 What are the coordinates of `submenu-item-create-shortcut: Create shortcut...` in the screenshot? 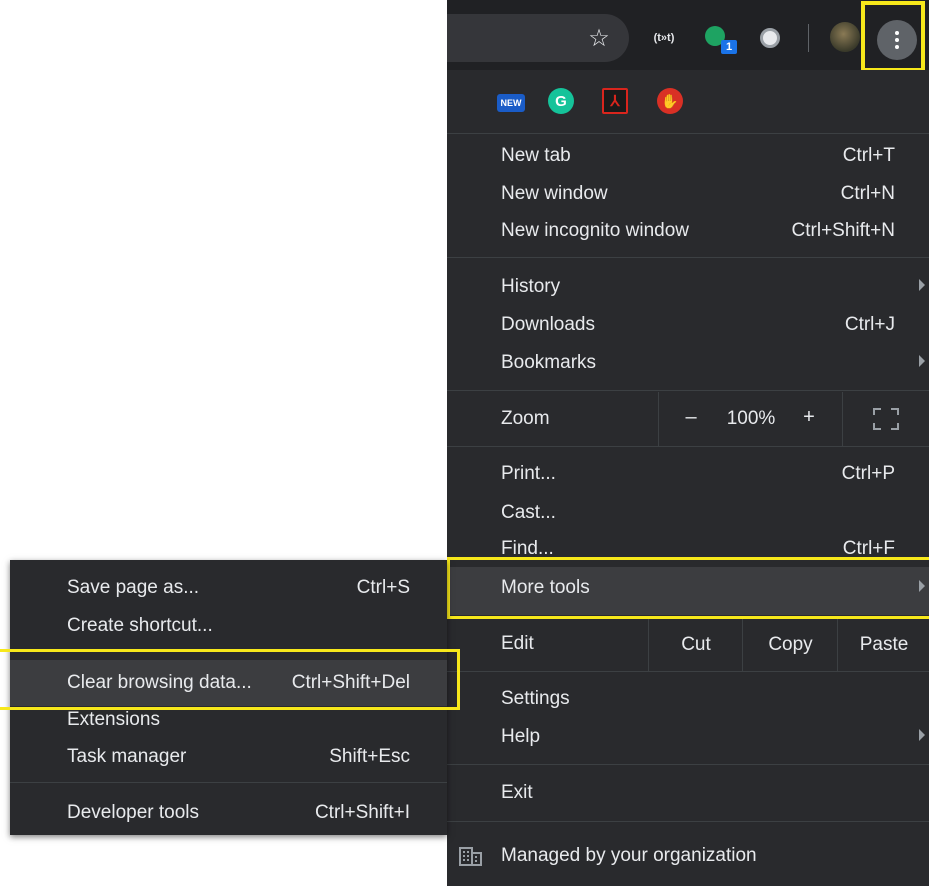 It's located at (228, 626).